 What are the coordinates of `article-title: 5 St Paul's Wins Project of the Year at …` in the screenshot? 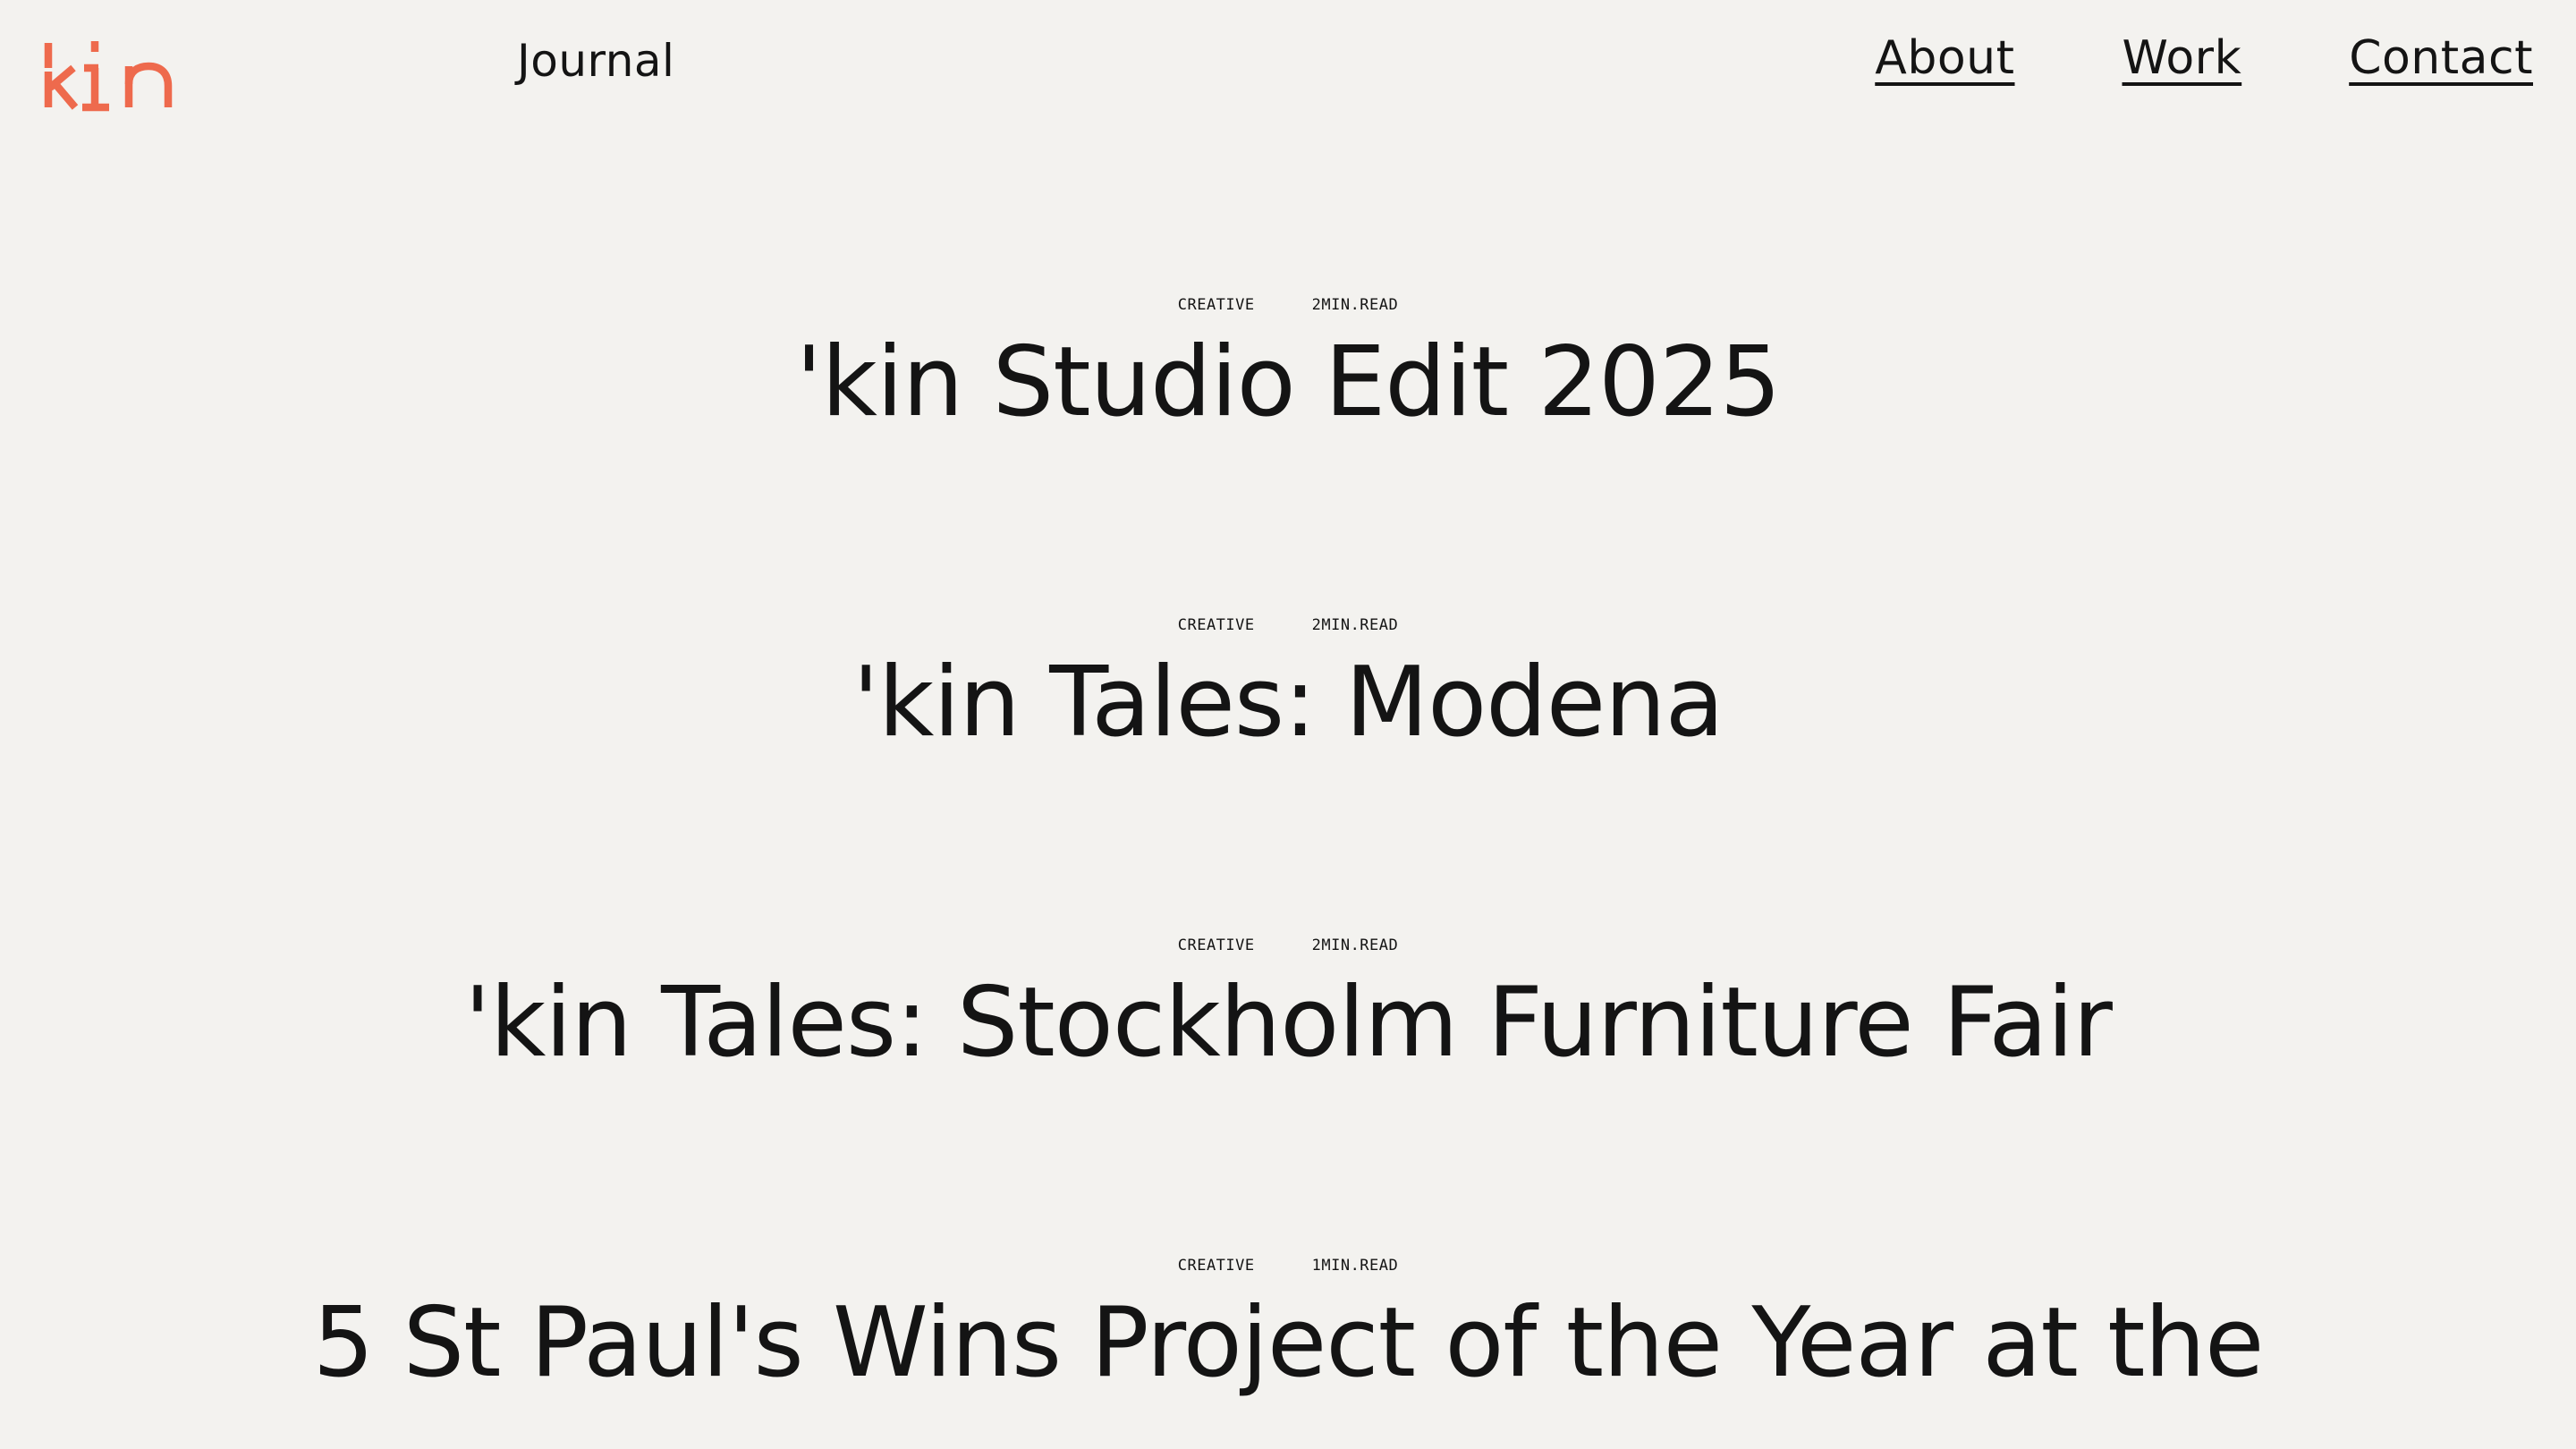 It's located at (1288, 1343).